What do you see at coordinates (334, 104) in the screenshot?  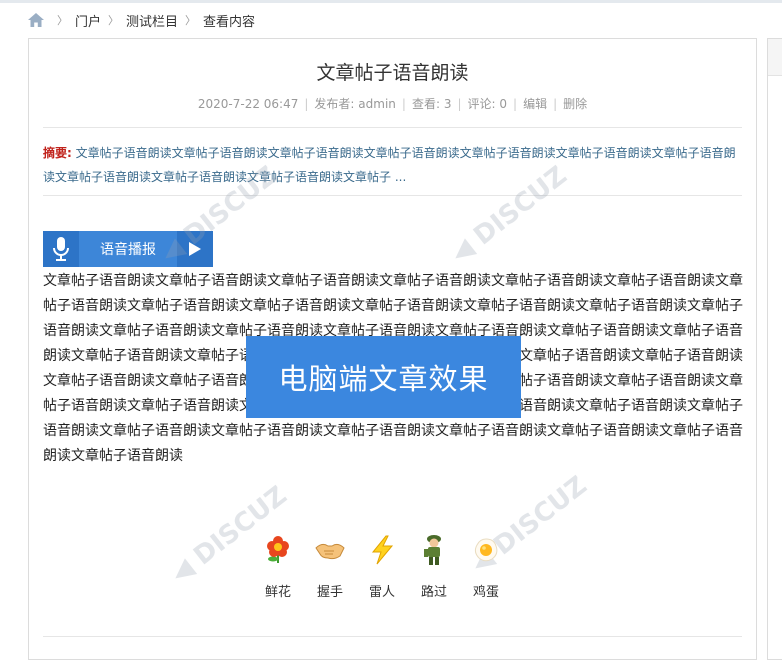 I see `author-label: 发布者:` at bounding box center [334, 104].